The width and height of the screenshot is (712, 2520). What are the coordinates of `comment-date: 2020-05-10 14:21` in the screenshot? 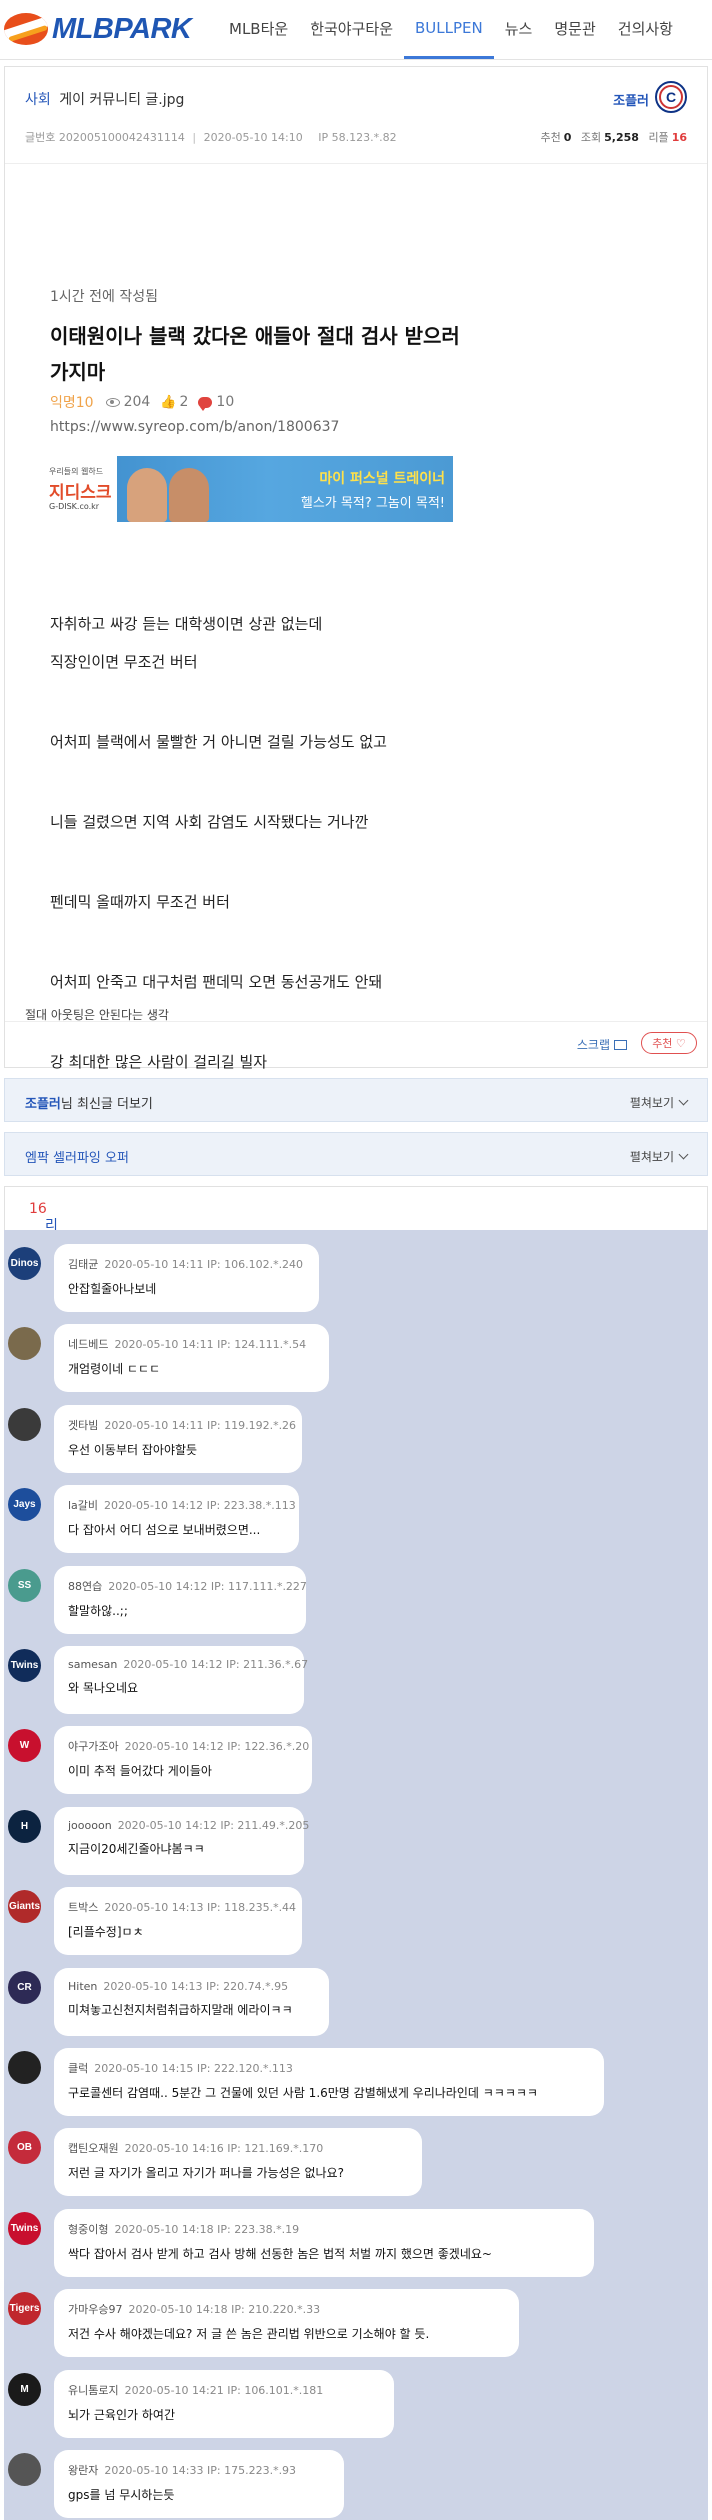 It's located at (176, 2390).